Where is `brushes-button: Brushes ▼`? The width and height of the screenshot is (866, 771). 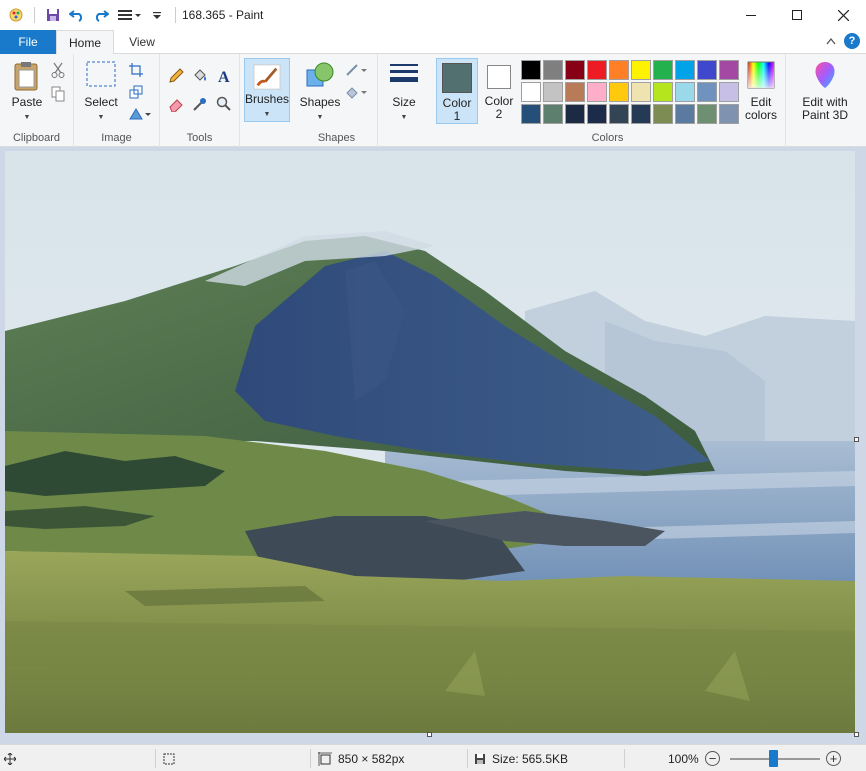 brushes-button: Brushes ▼ is located at coordinates (267, 90).